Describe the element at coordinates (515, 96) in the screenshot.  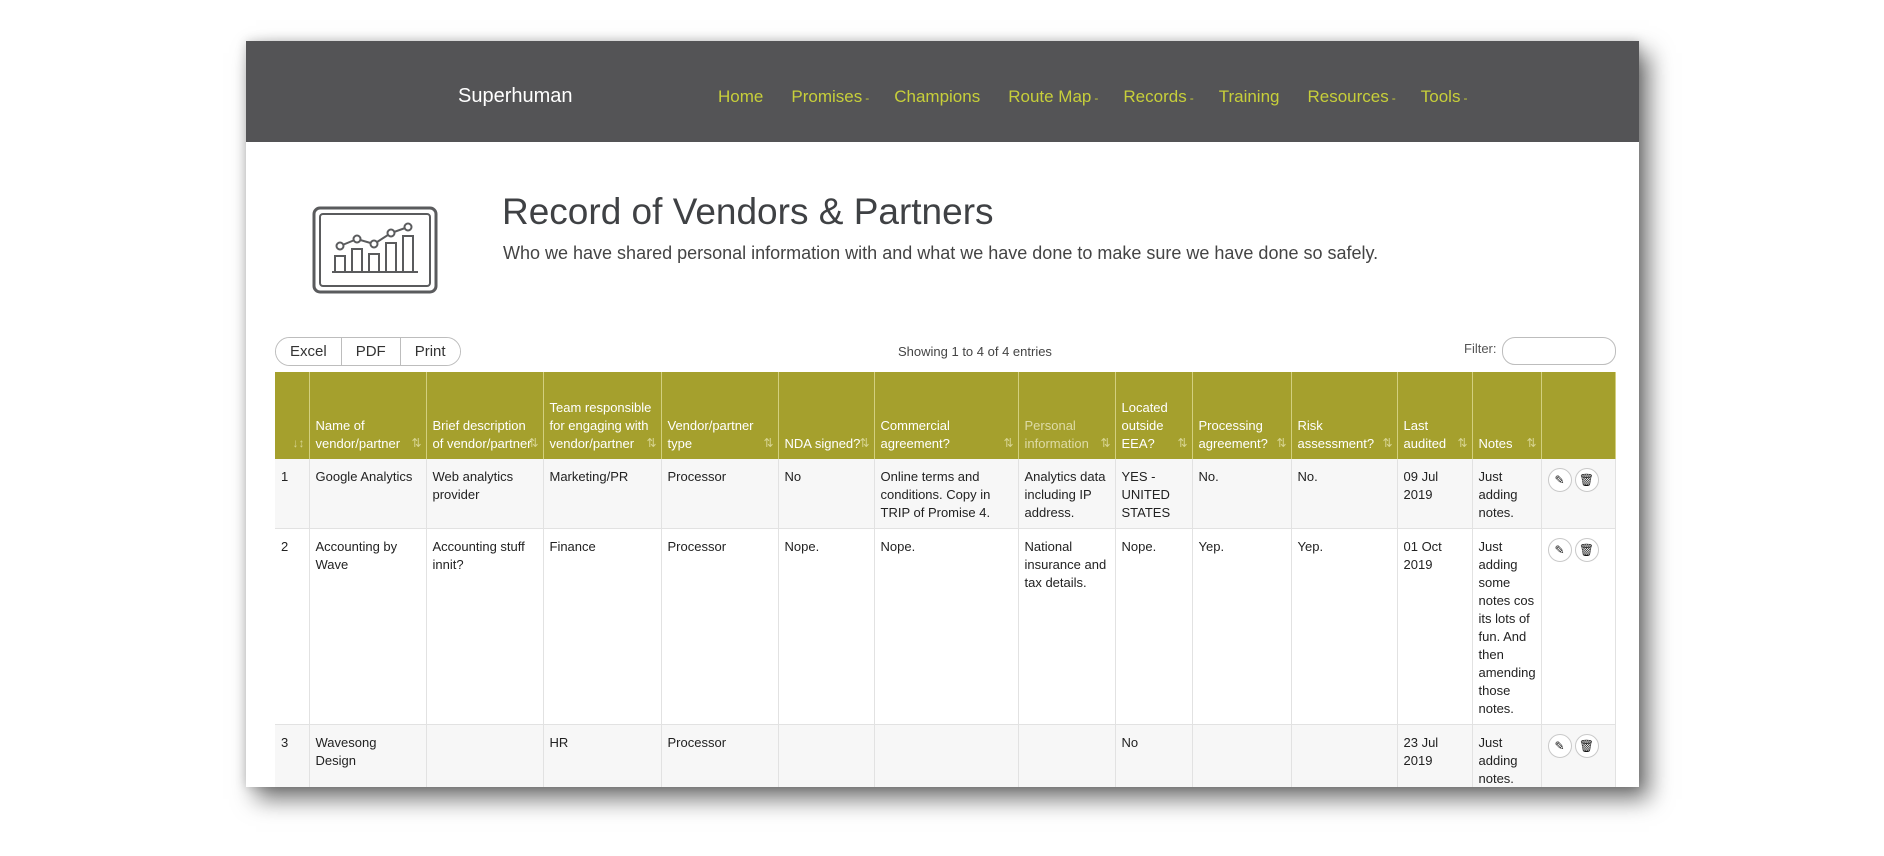
I see `brand-logo: Superhuman` at that location.